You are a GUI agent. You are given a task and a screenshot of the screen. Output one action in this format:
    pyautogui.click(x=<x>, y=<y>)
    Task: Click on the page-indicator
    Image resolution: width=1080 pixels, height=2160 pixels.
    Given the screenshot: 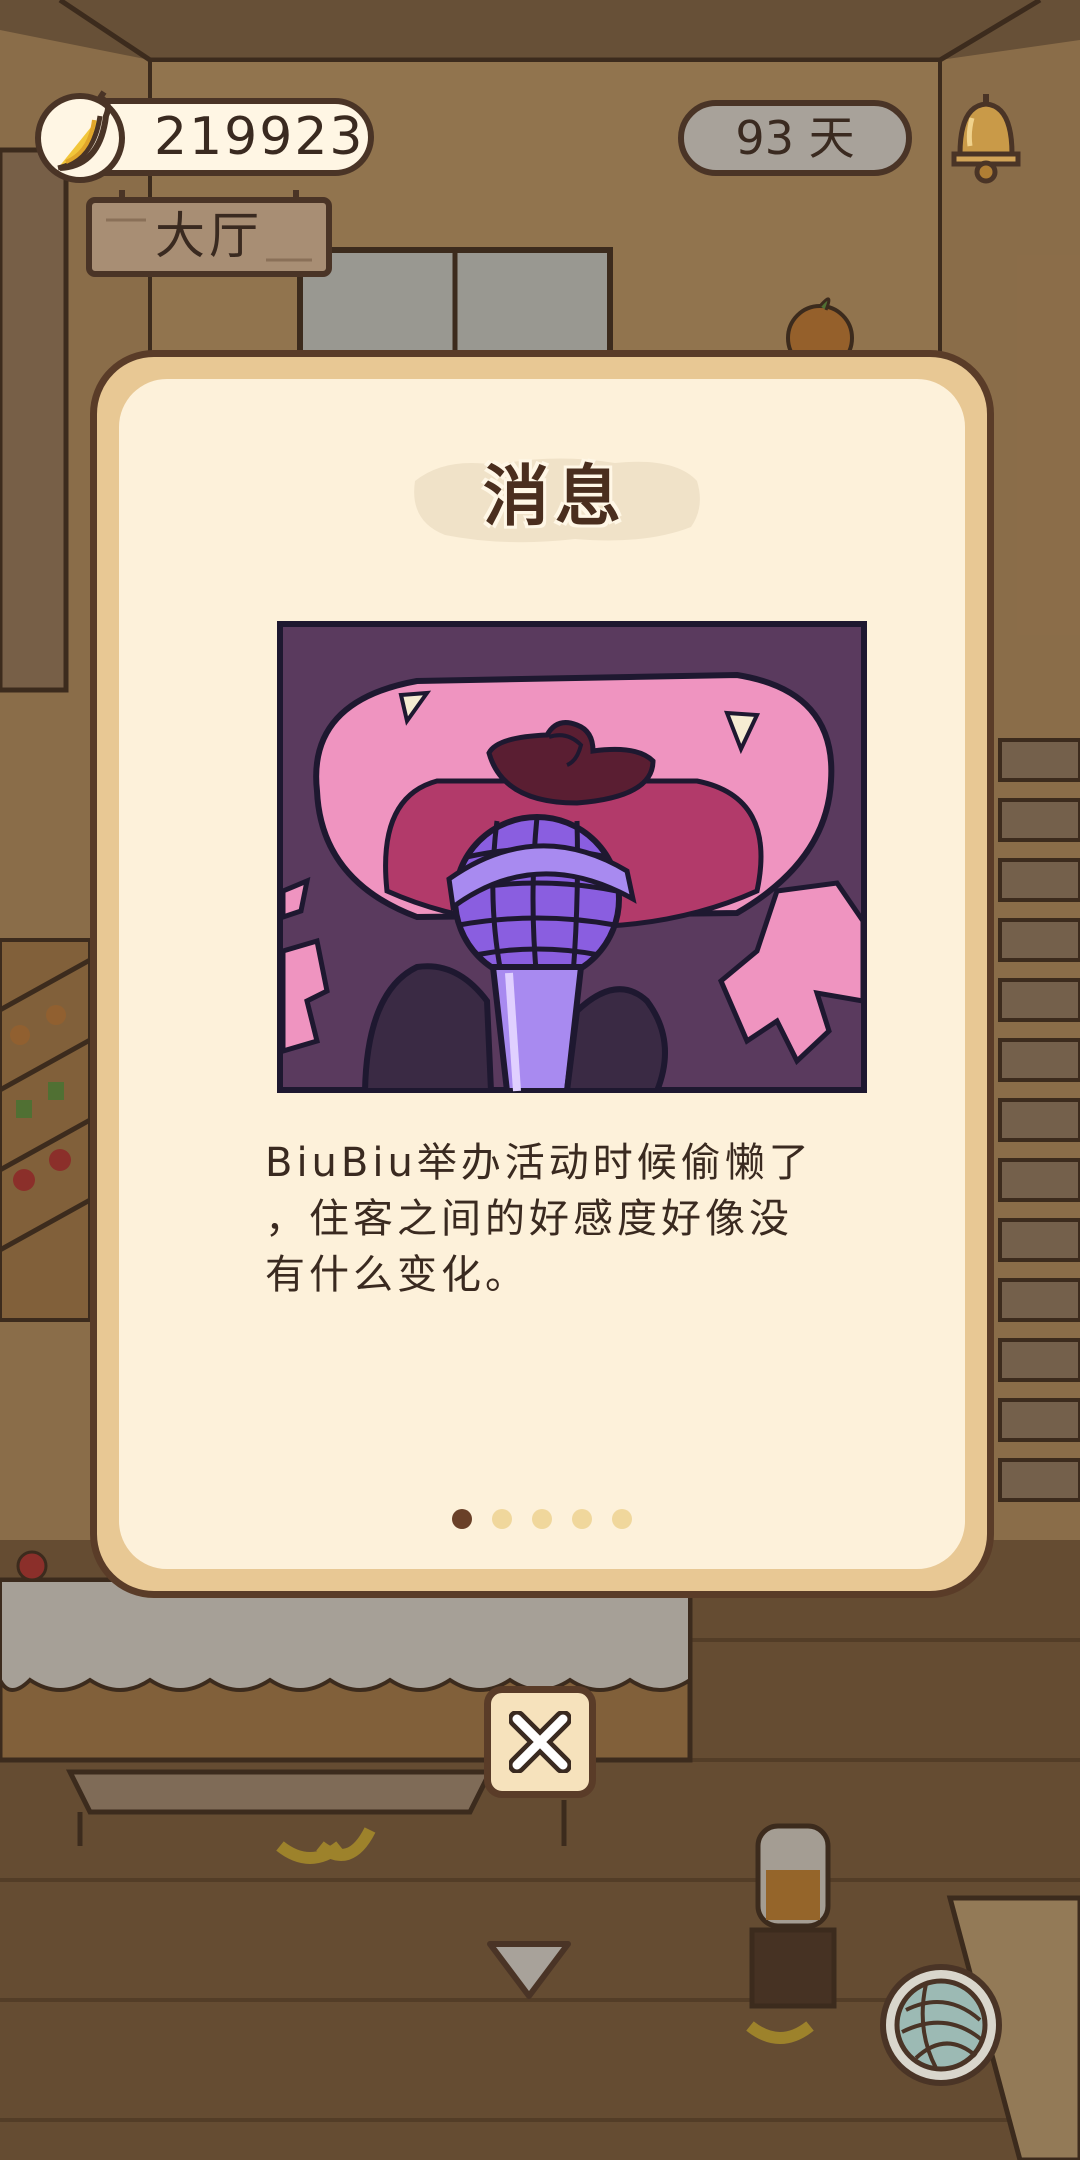 What is the action you would take?
    pyautogui.click(x=542, y=1521)
    